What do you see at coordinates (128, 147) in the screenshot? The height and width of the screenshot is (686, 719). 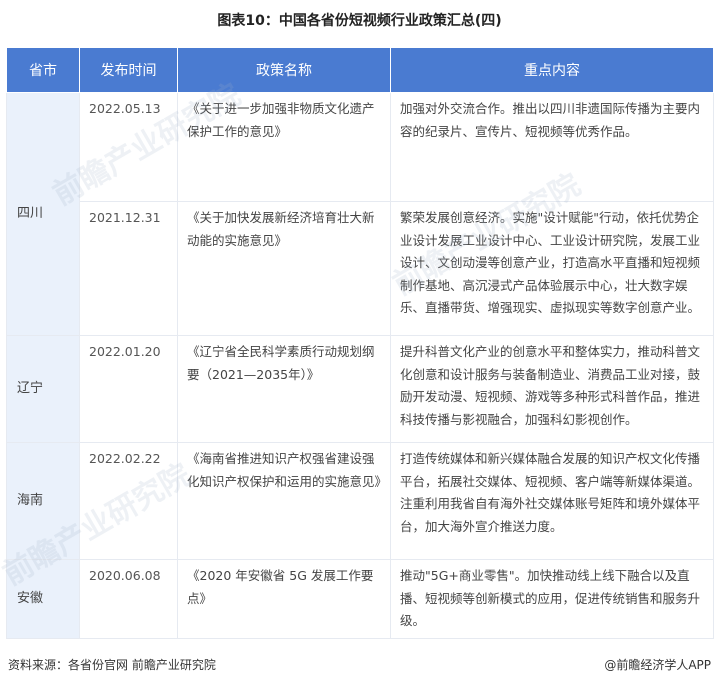 I see `date-cell: 2022.05.13` at bounding box center [128, 147].